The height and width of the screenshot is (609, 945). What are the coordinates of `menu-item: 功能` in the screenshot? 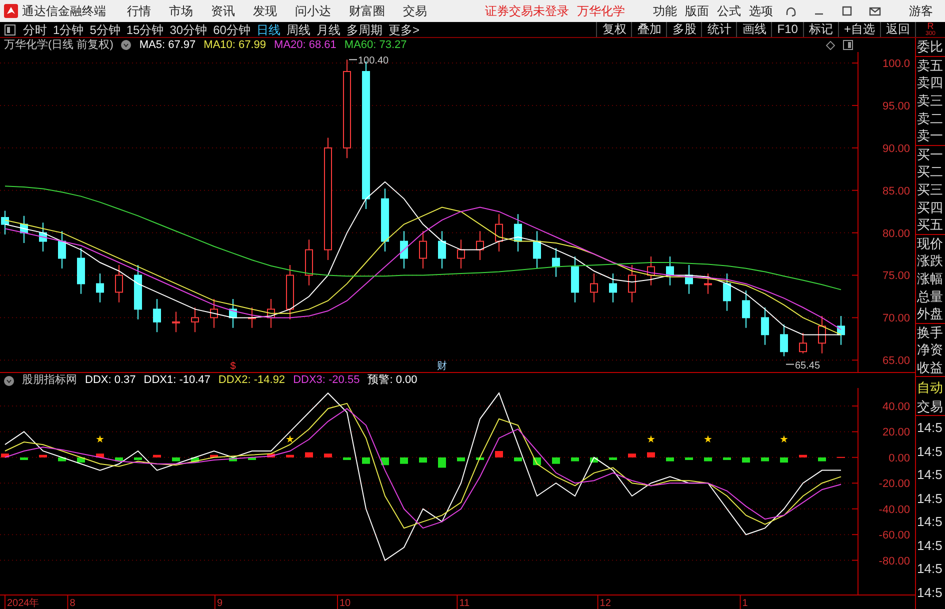 It's located at (665, 11).